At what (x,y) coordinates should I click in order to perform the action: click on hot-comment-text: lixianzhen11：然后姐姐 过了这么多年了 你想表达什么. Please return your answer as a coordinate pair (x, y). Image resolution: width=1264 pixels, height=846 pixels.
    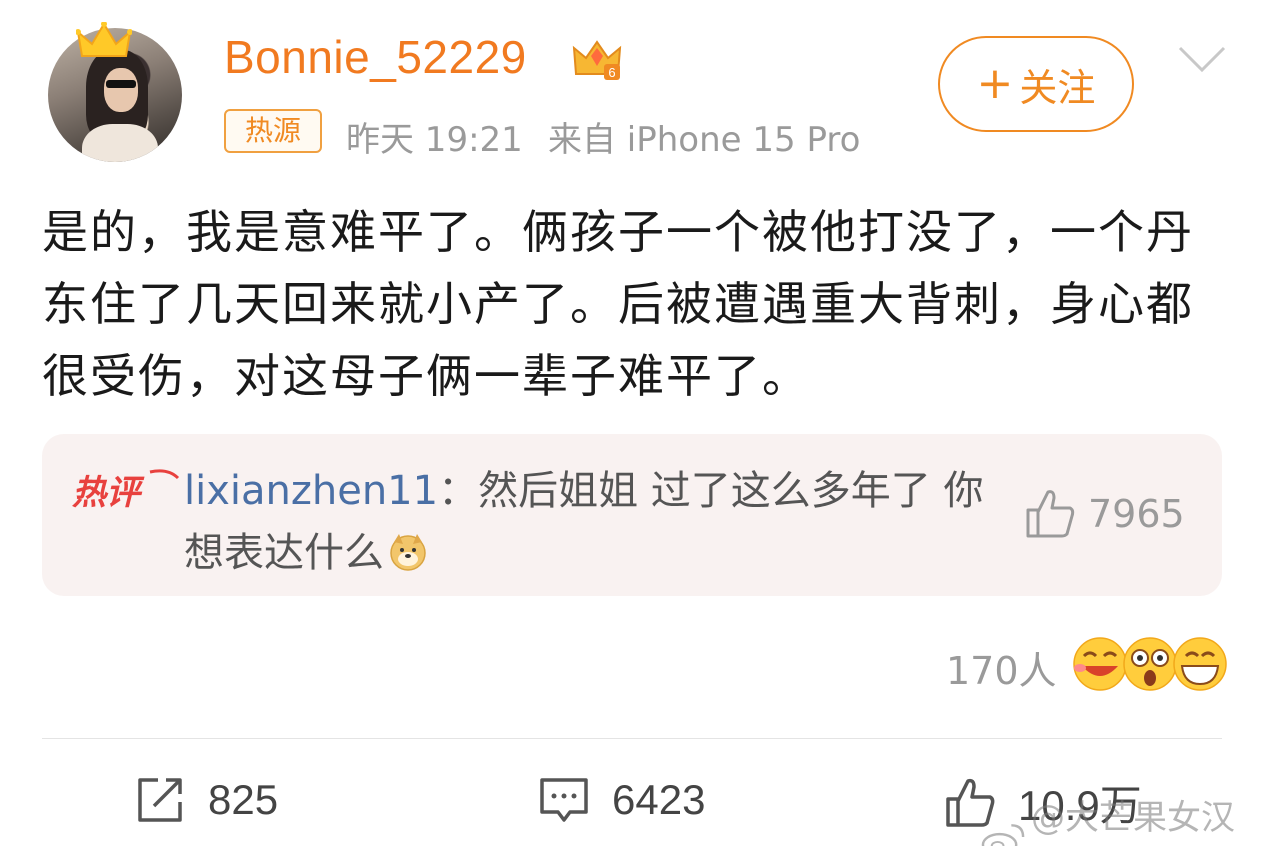
    Looking at the image, I should click on (594, 522).